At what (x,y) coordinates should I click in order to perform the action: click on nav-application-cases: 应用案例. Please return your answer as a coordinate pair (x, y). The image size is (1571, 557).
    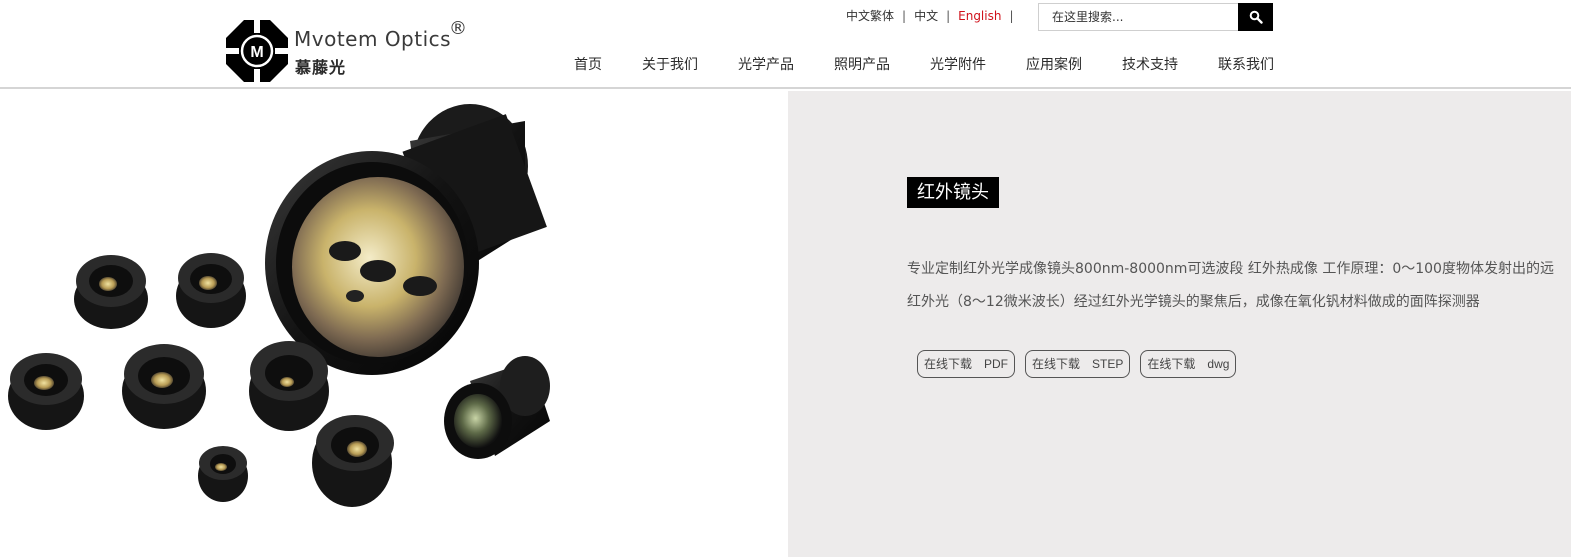
    Looking at the image, I should click on (1054, 64).